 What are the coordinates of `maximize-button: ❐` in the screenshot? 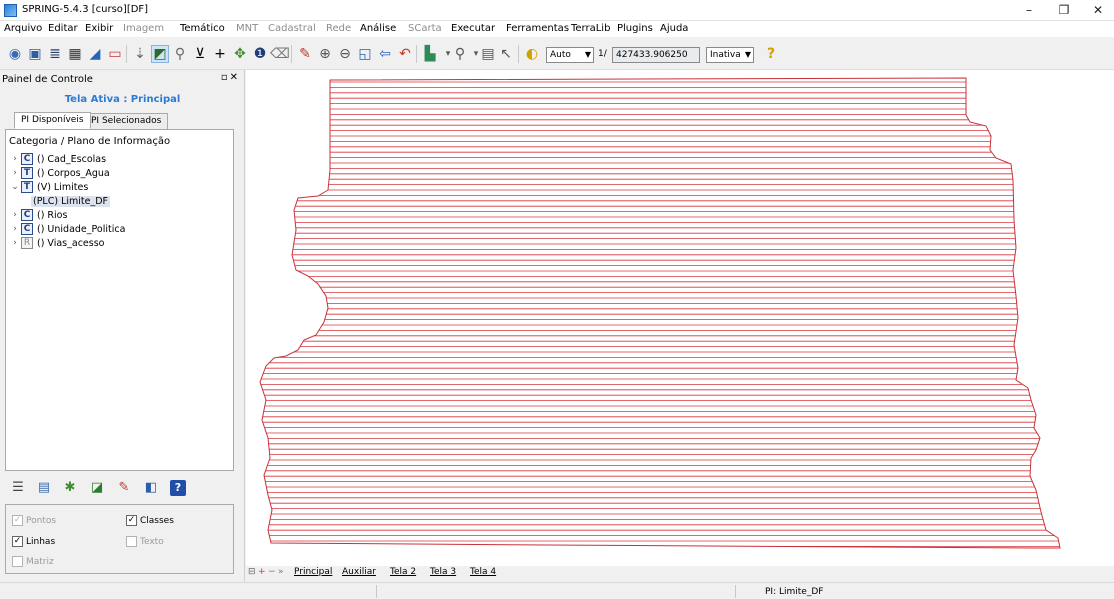 It's located at (1064, 10).